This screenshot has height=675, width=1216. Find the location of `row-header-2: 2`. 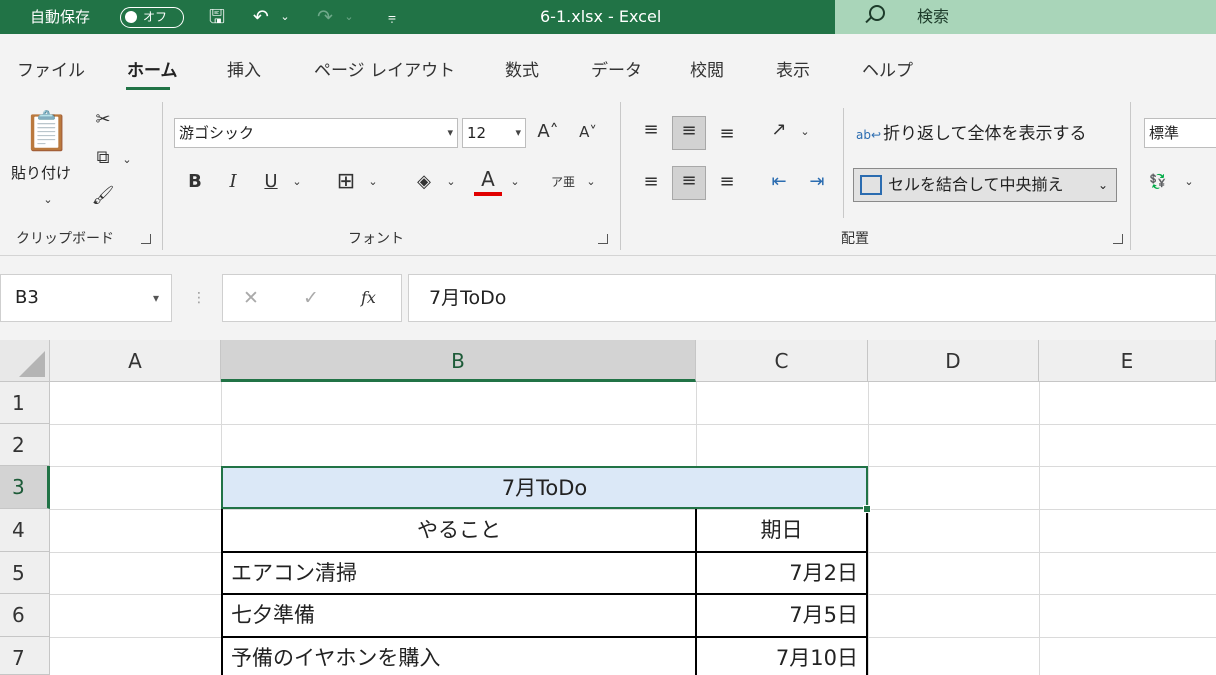

row-header-2: 2 is located at coordinates (25, 445).